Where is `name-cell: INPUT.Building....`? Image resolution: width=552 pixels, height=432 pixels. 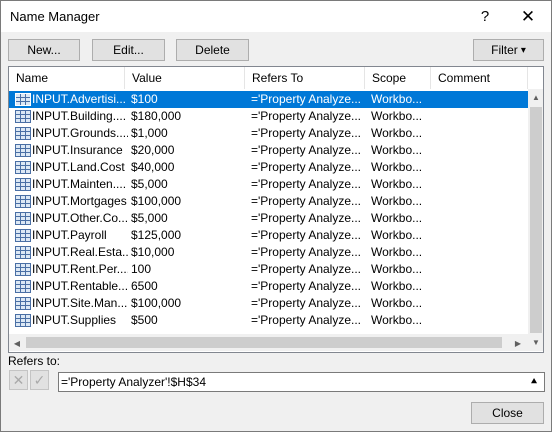
name-cell: INPUT.Building.... is located at coordinates (79, 116).